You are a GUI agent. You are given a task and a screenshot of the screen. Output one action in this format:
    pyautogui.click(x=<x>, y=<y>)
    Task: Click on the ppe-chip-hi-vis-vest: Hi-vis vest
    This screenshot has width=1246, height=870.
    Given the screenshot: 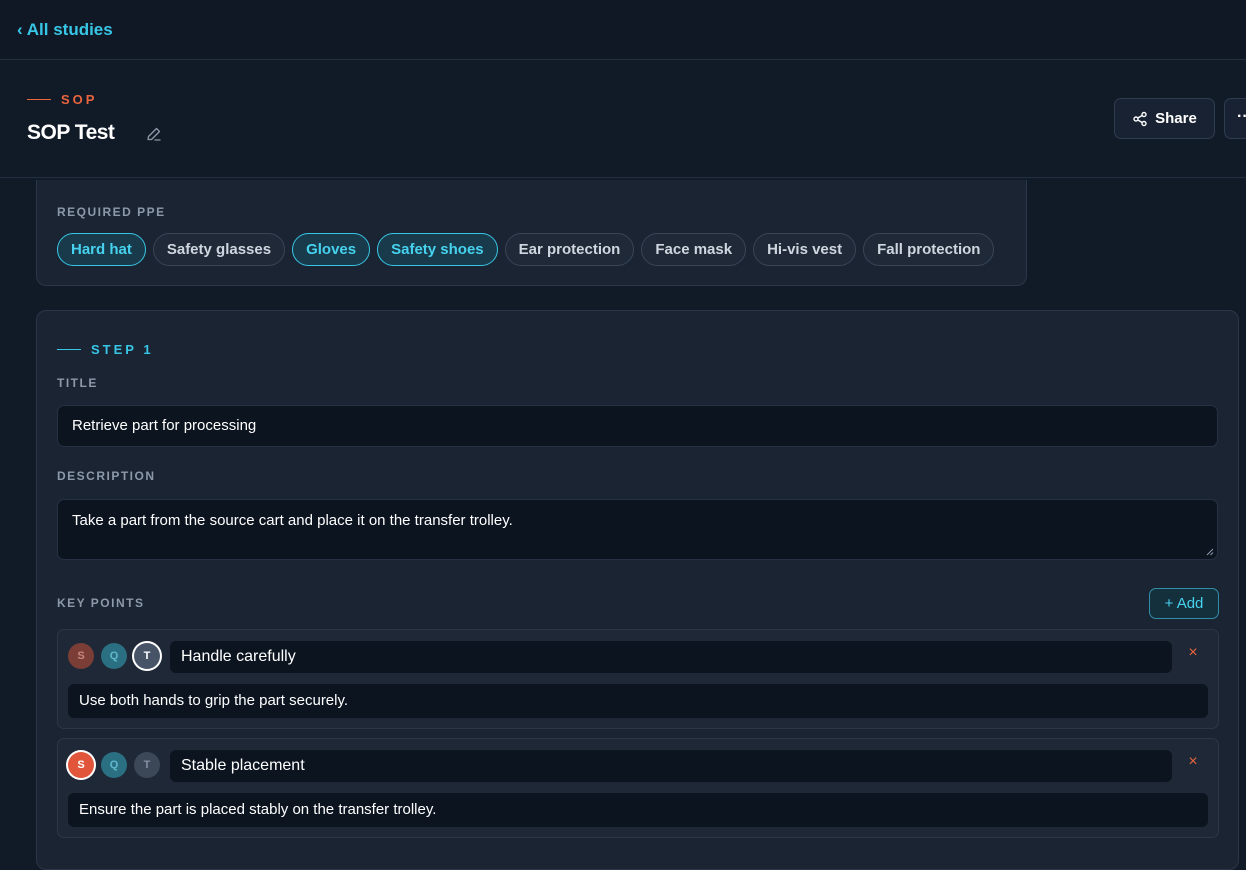 What is the action you would take?
    pyautogui.click(x=805, y=249)
    